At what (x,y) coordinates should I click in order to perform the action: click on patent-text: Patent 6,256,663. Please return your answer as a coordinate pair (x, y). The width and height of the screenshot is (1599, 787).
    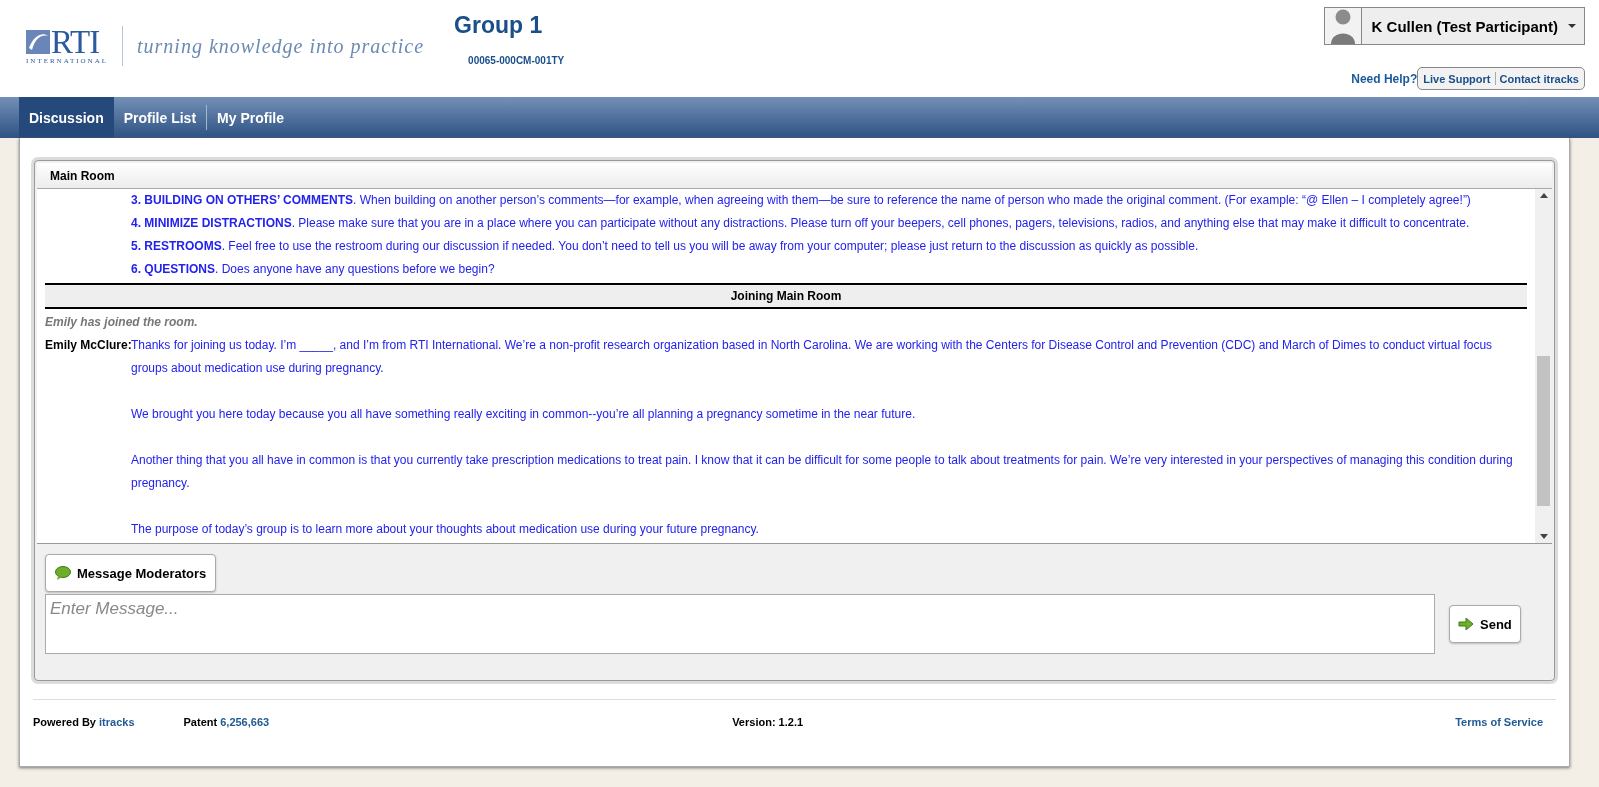
    Looking at the image, I should click on (226, 722).